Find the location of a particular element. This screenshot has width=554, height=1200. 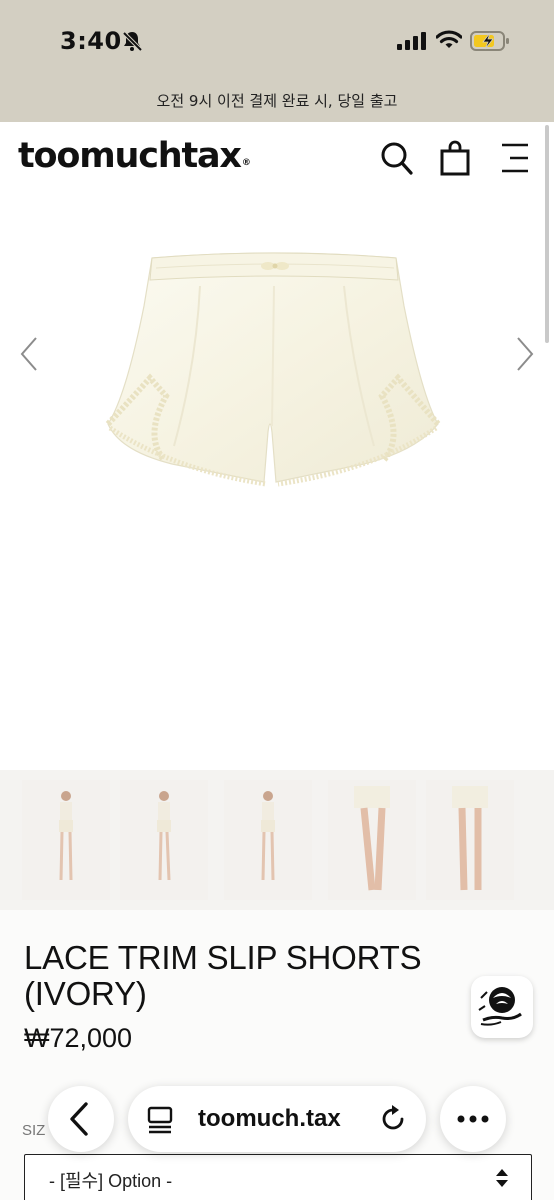

site-logo: toomuchtax® is located at coordinates (134, 156).